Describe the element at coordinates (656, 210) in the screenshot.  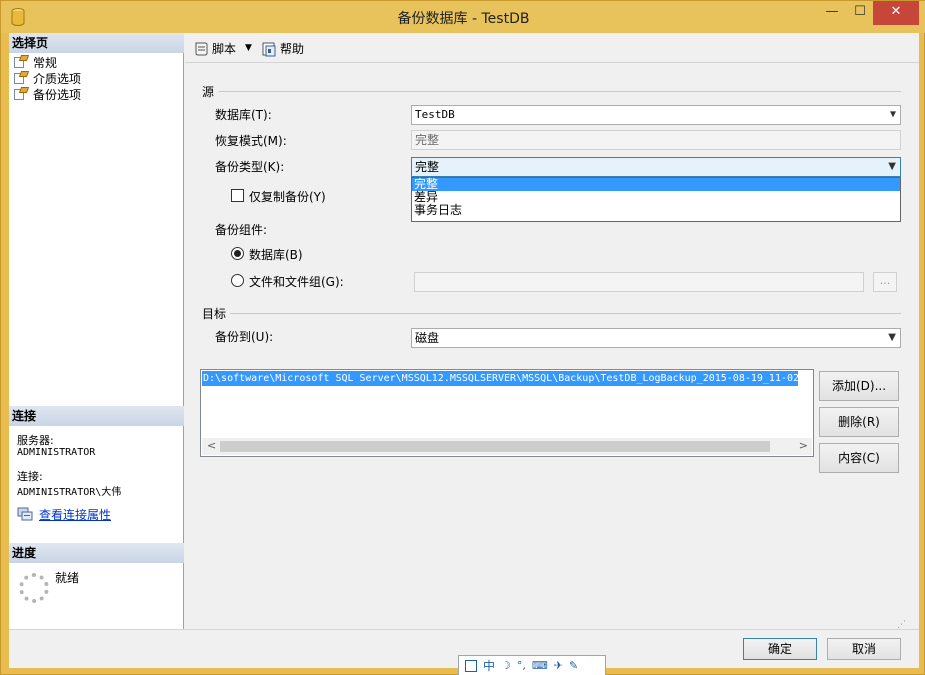
I see `backup-type-option-log: 事务日志` at that location.